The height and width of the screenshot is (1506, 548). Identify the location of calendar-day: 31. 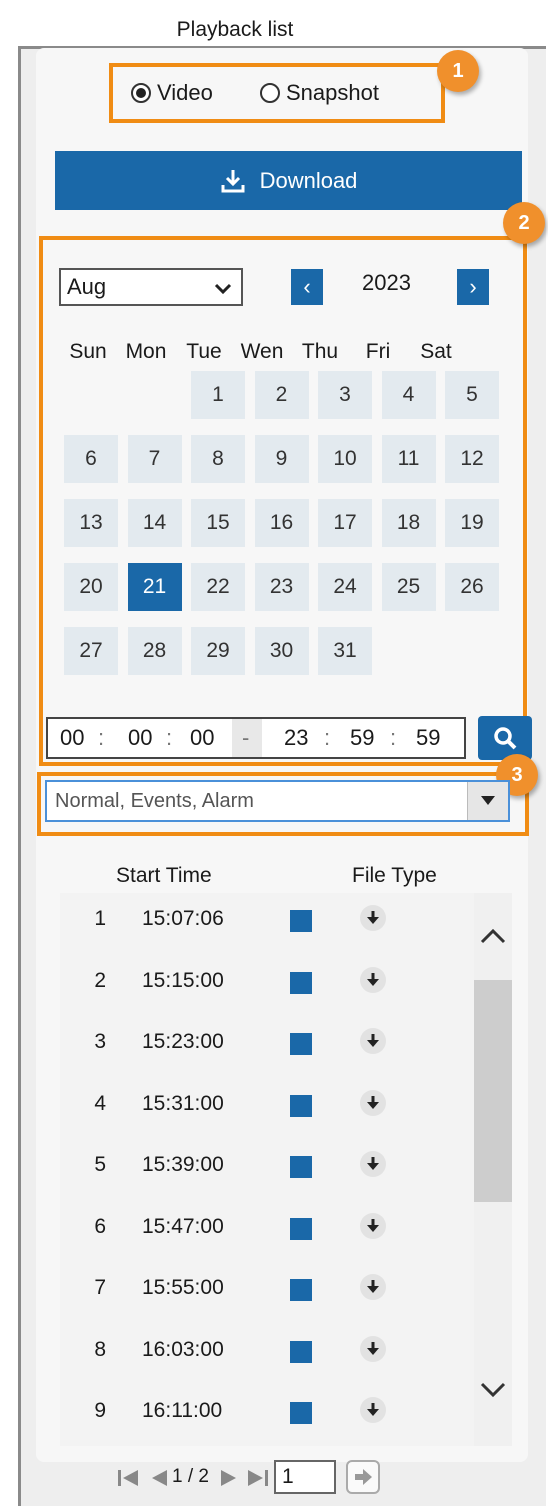
(345, 651).